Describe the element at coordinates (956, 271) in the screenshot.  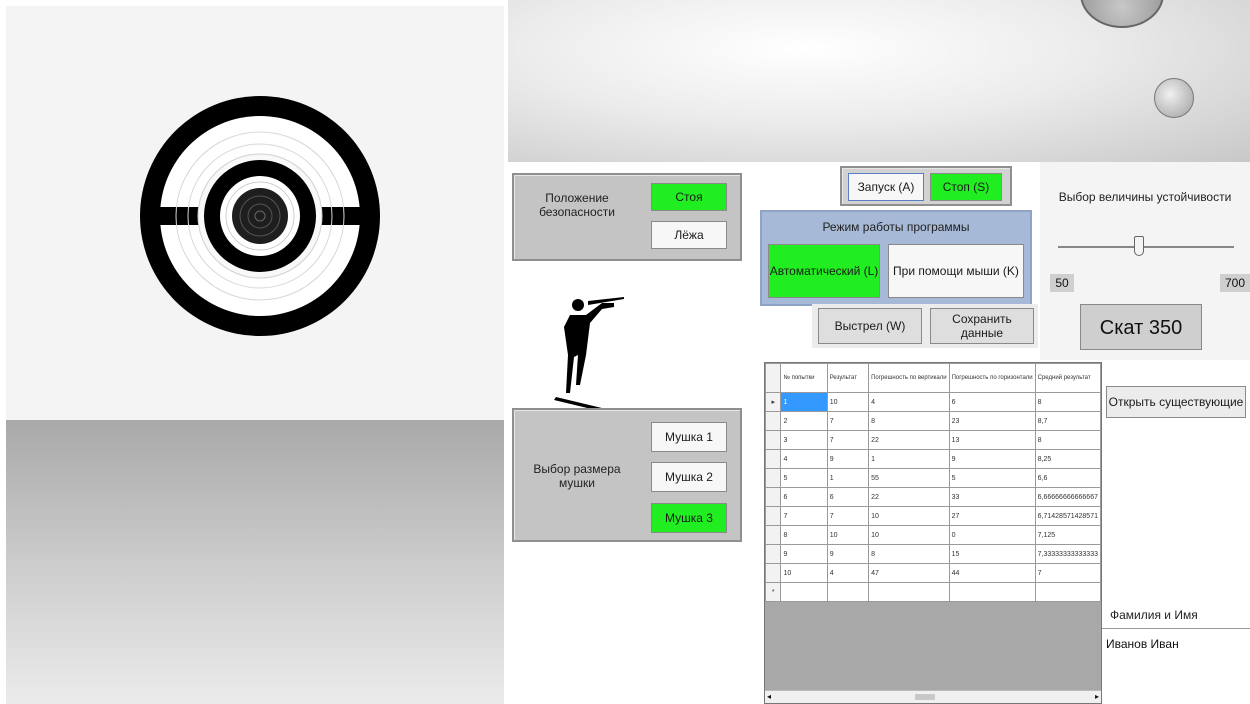
I see `mouse-mode-button: При помощи мыши (K)` at that location.